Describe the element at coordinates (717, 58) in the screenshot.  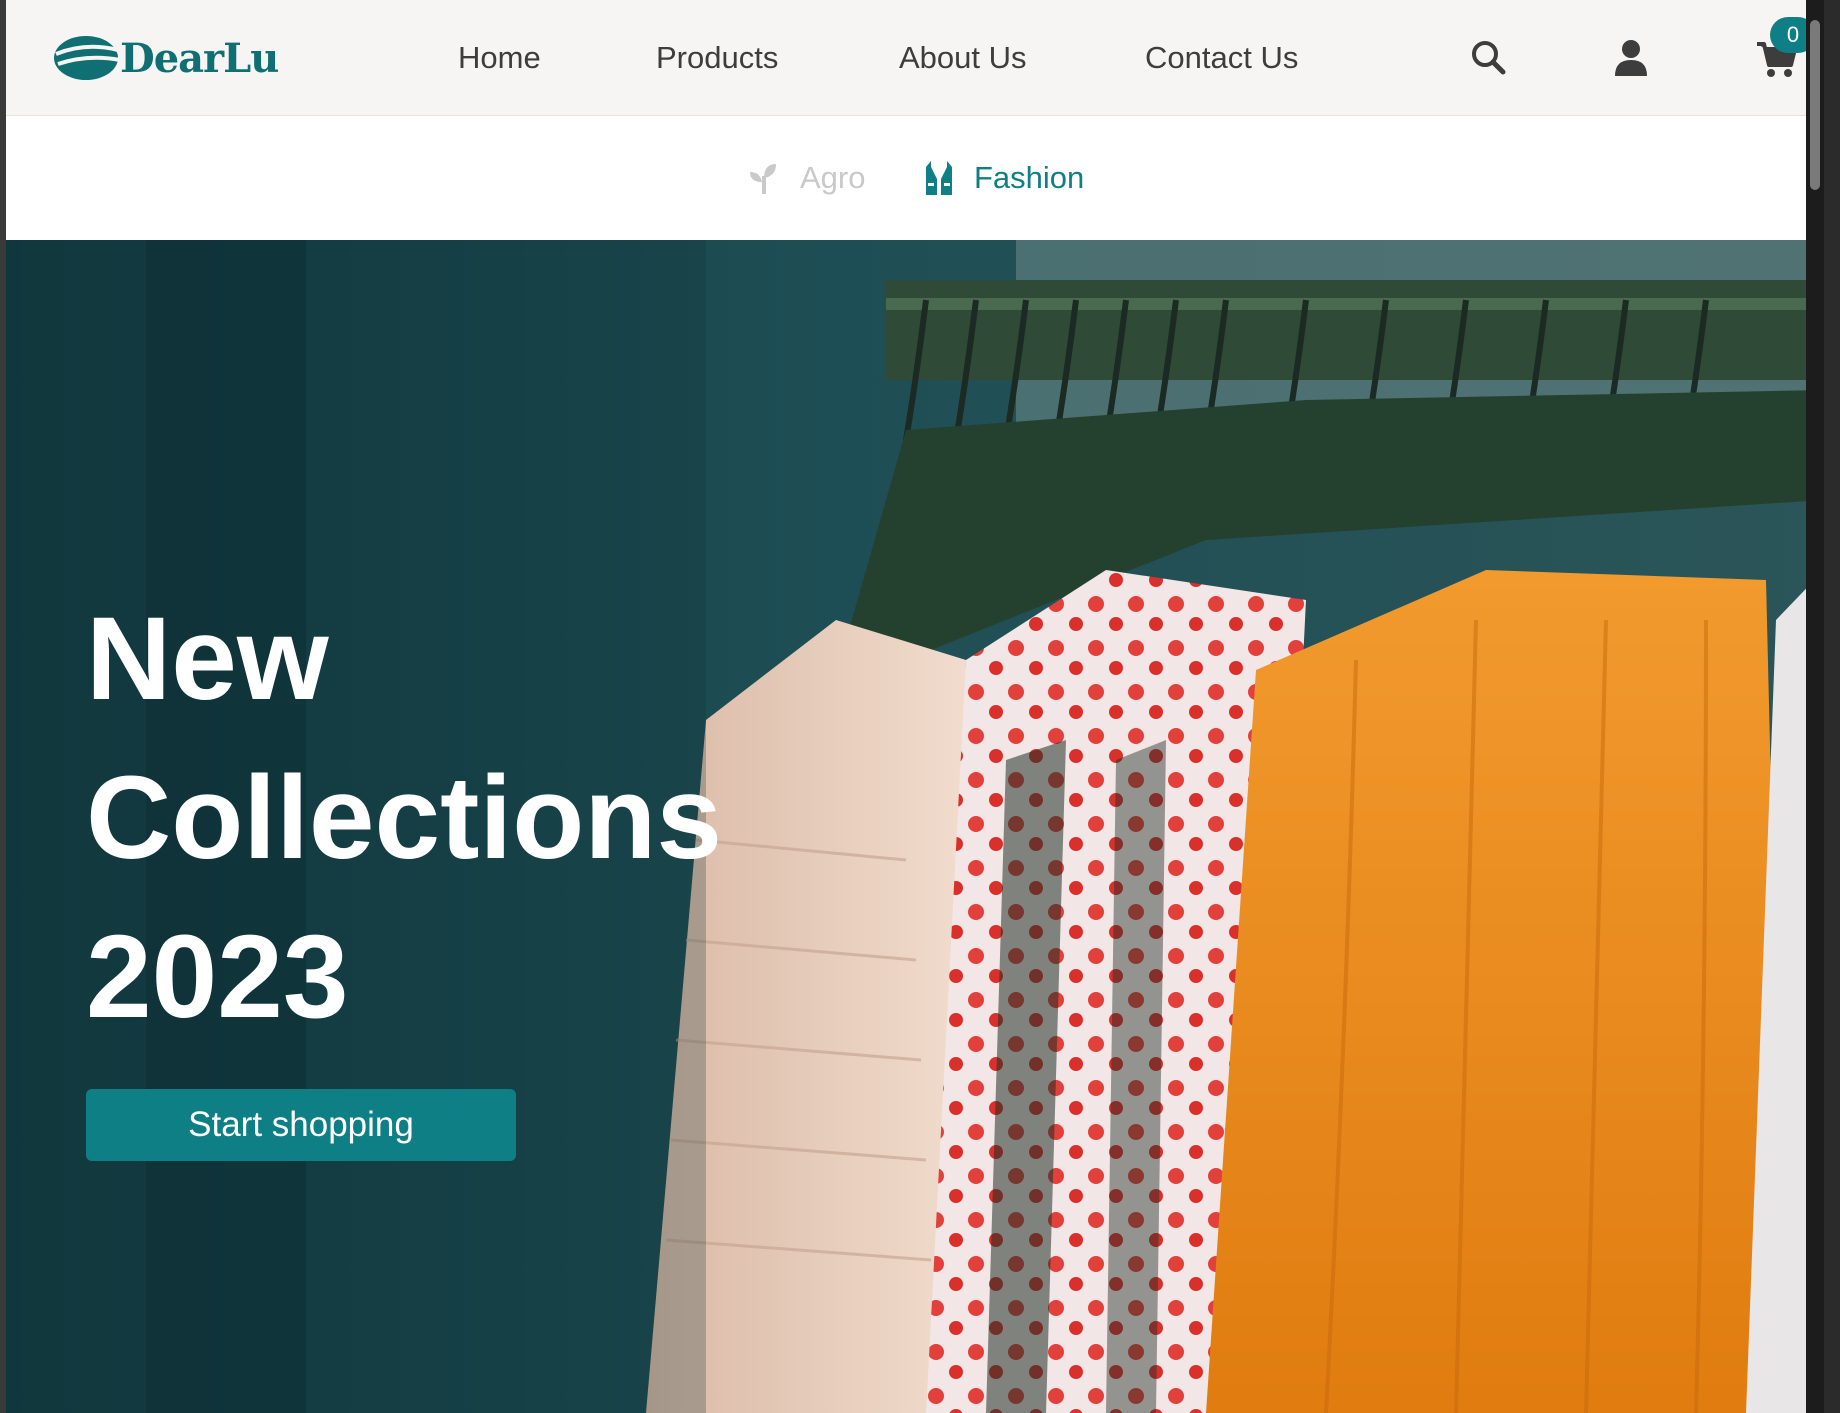
I see `nav-products: Products` at that location.